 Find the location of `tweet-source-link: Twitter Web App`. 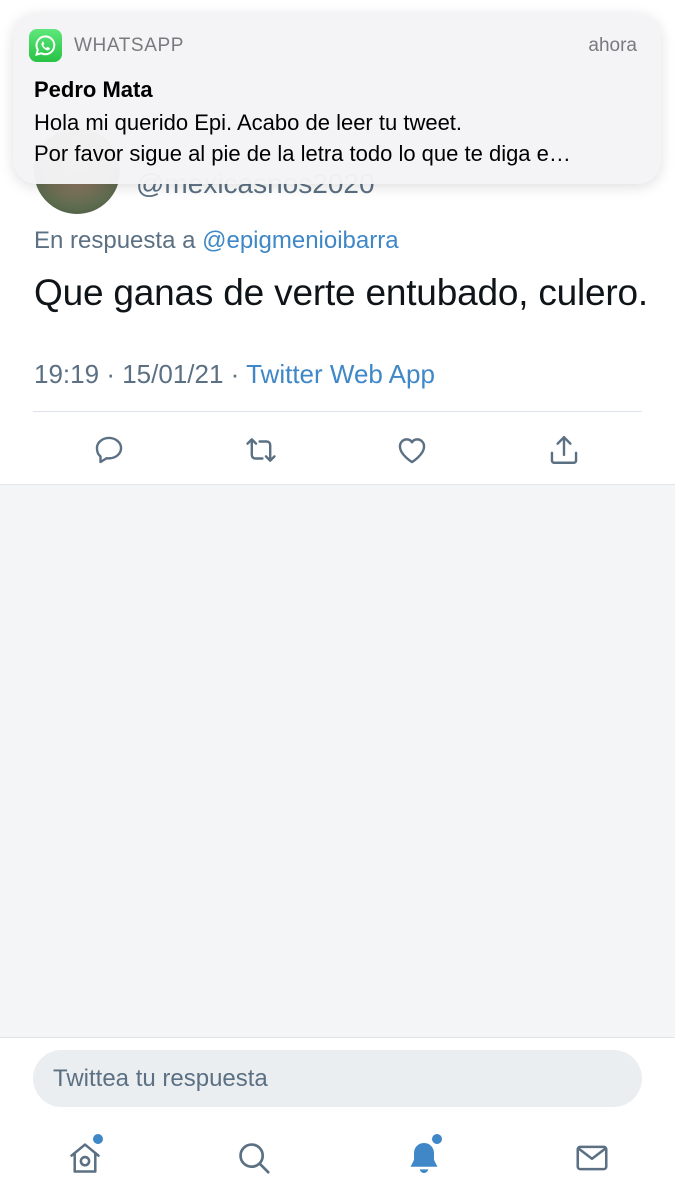

tweet-source-link: Twitter Web App is located at coordinates (340, 374).